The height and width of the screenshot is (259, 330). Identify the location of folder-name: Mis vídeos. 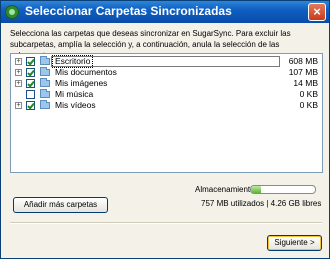
(75, 105).